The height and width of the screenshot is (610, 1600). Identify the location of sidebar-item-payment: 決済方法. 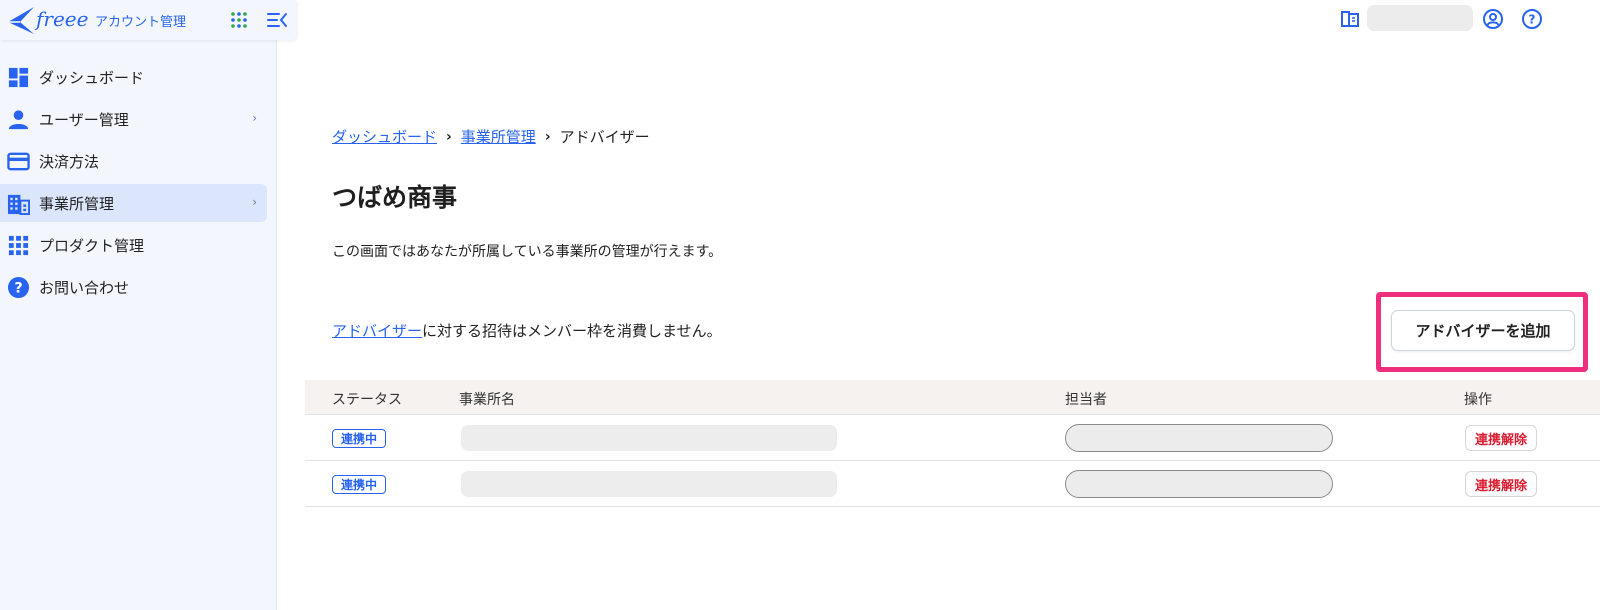
(133, 161).